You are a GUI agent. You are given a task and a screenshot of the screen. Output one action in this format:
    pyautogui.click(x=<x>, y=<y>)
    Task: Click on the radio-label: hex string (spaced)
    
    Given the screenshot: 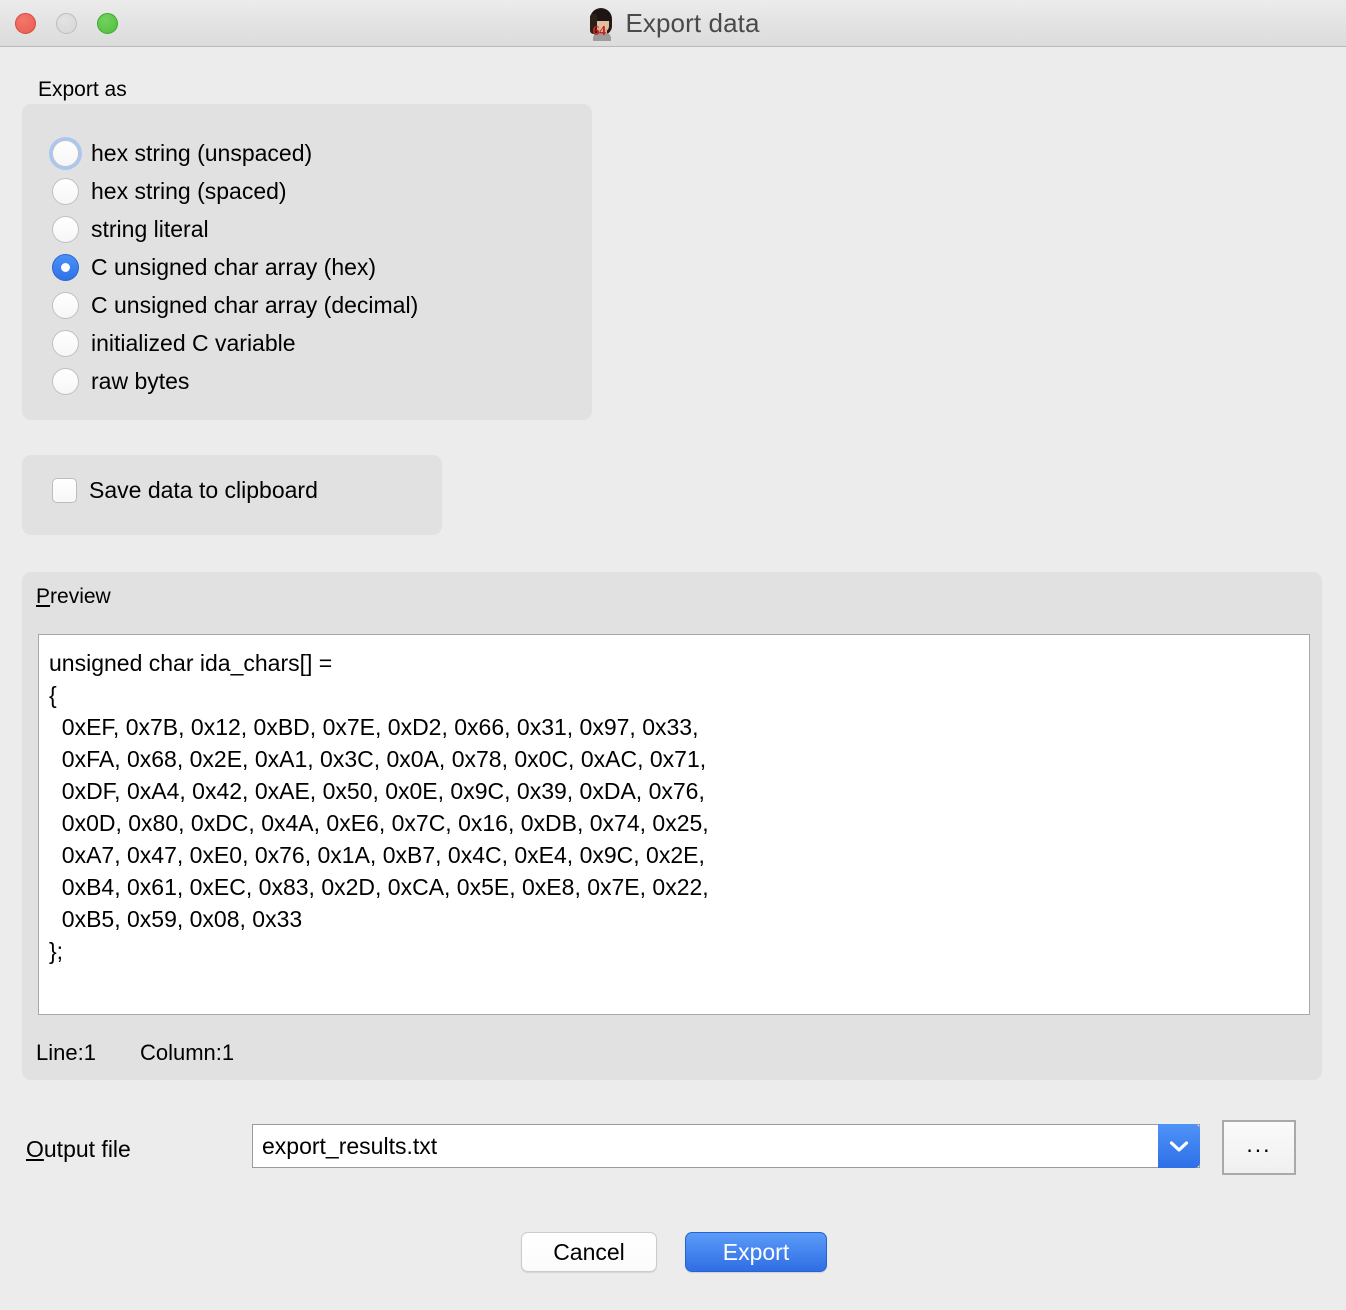 What is the action you would take?
    pyautogui.click(x=189, y=190)
    